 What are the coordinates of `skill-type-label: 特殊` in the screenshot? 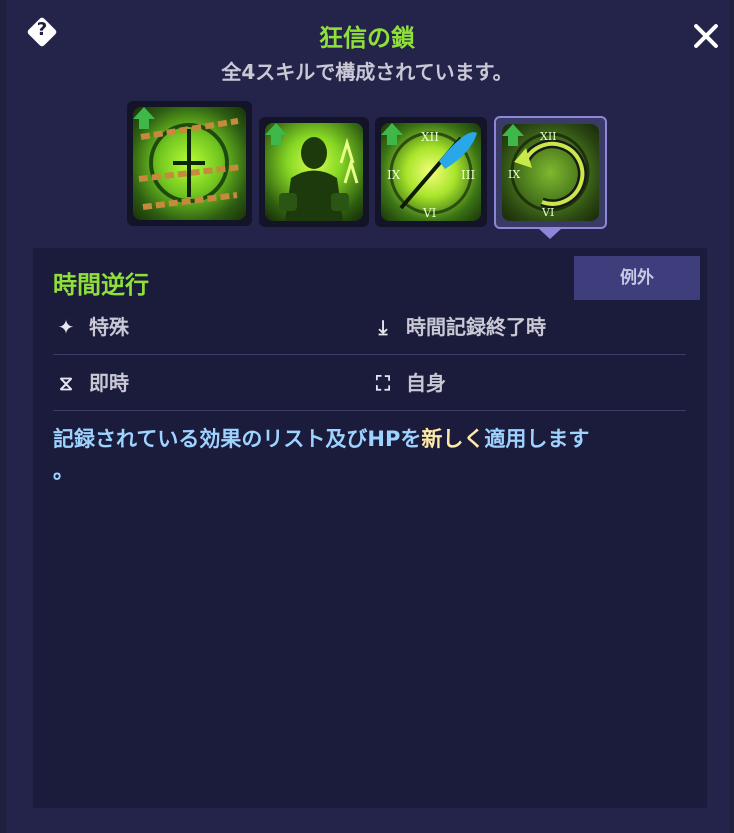 It's located at (109, 327).